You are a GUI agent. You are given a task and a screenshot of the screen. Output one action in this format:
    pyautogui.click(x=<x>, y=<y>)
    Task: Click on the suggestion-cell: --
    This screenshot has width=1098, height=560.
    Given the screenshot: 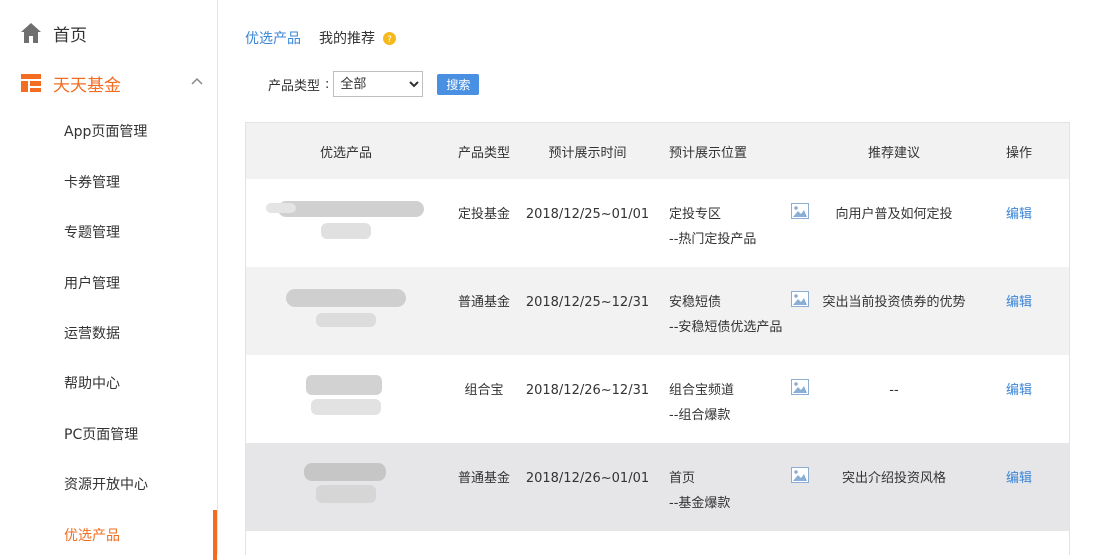 What is the action you would take?
    pyautogui.click(x=894, y=390)
    